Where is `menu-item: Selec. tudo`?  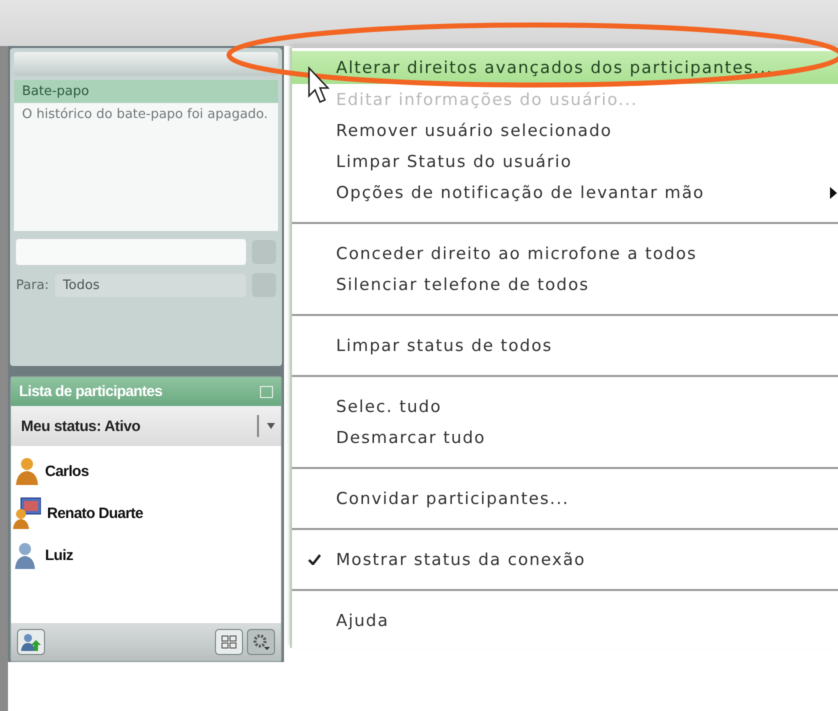 menu-item: Selec. tudo is located at coordinates (565, 406).